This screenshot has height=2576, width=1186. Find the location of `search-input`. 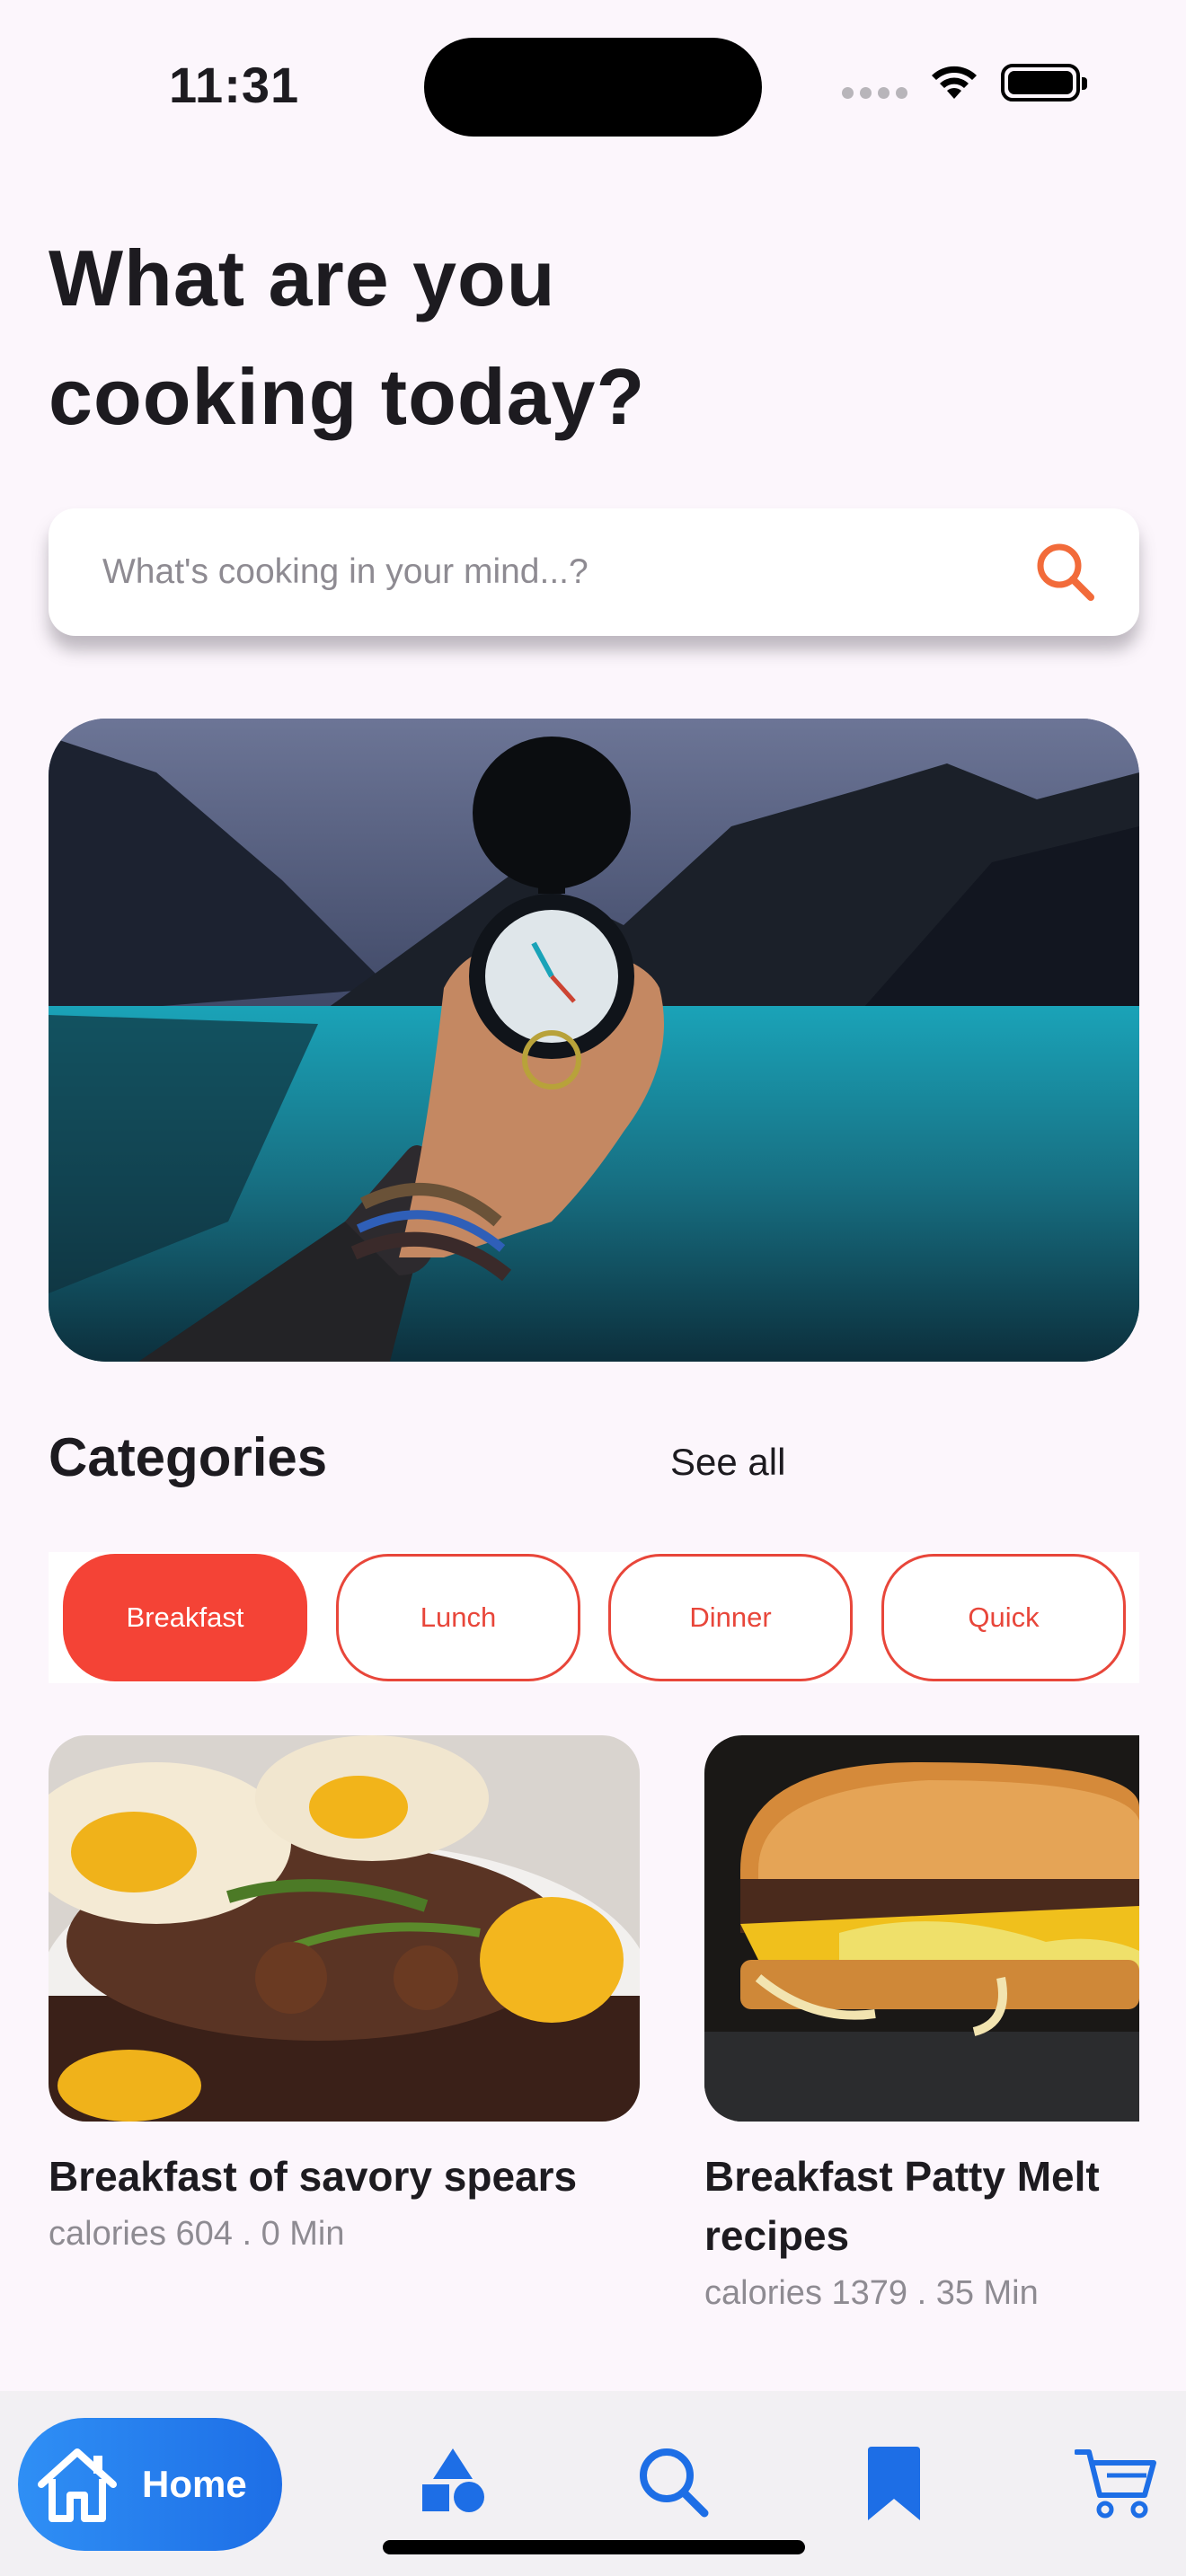

search-input is located at coordinates (506, 572).